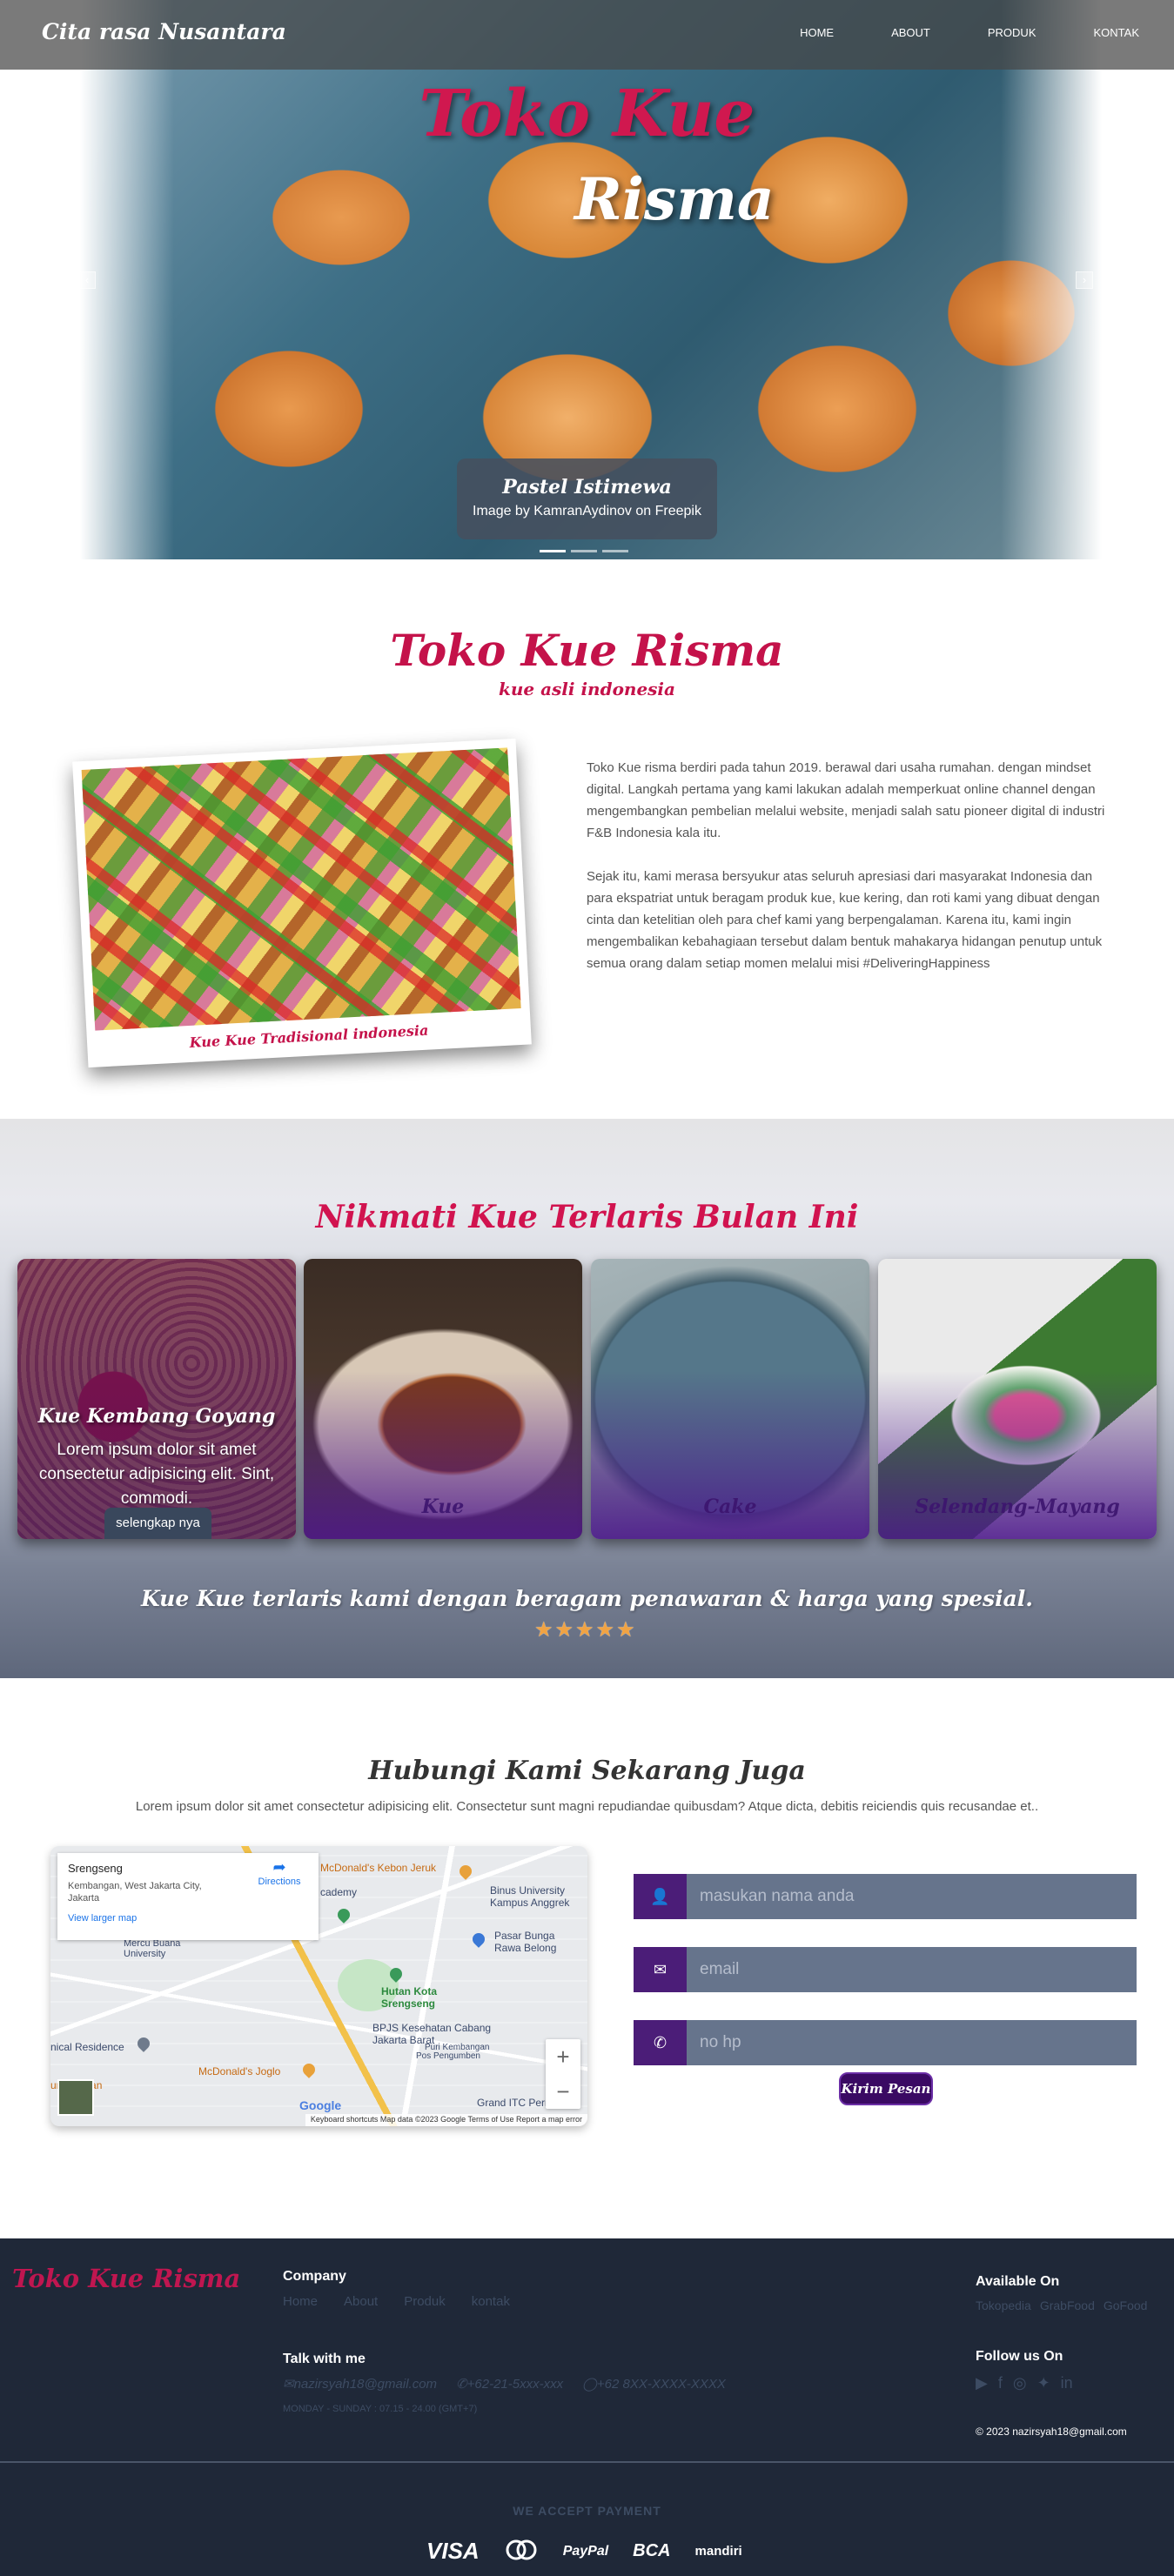 Image resolution: width=1174 pixels, height=2576 pixels. What do you see at coordinates (1017, 1399) in the screenshot?
I see `product-card-selendang-mayang: Selendang-Mayang` at bounding box center [1017, 1399].